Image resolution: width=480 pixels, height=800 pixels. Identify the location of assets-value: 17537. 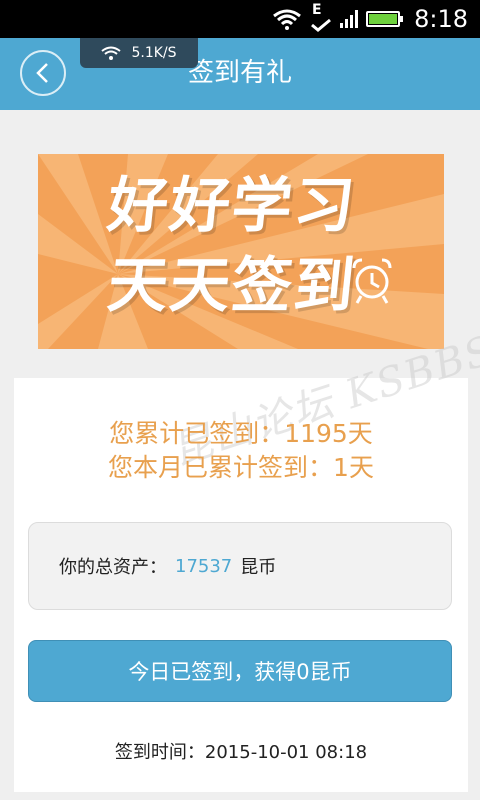
(204, 566).